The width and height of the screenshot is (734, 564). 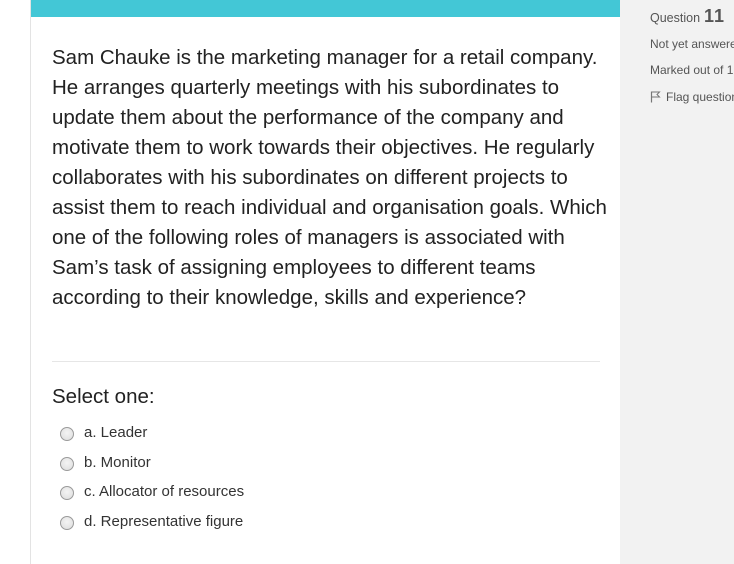 I want to click on answer-label: a. Leader, so click(x=116, y=433).